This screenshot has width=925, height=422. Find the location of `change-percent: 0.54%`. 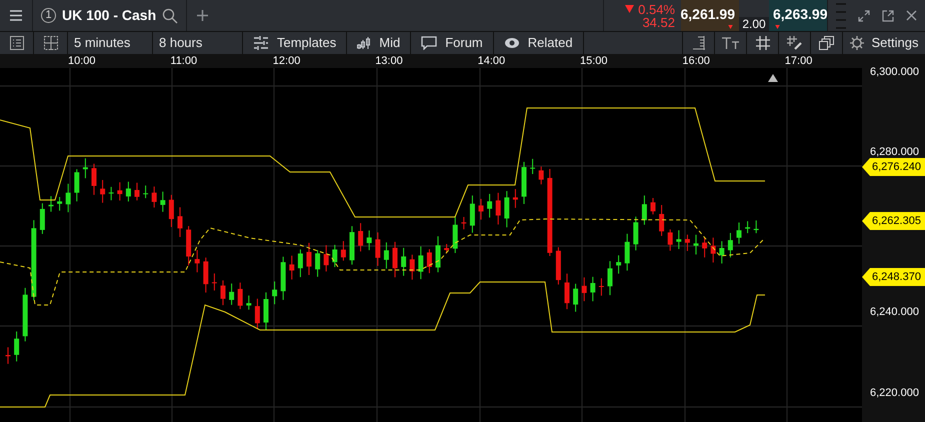

change-percent: 0.54% is located at coordinates (656, 9).